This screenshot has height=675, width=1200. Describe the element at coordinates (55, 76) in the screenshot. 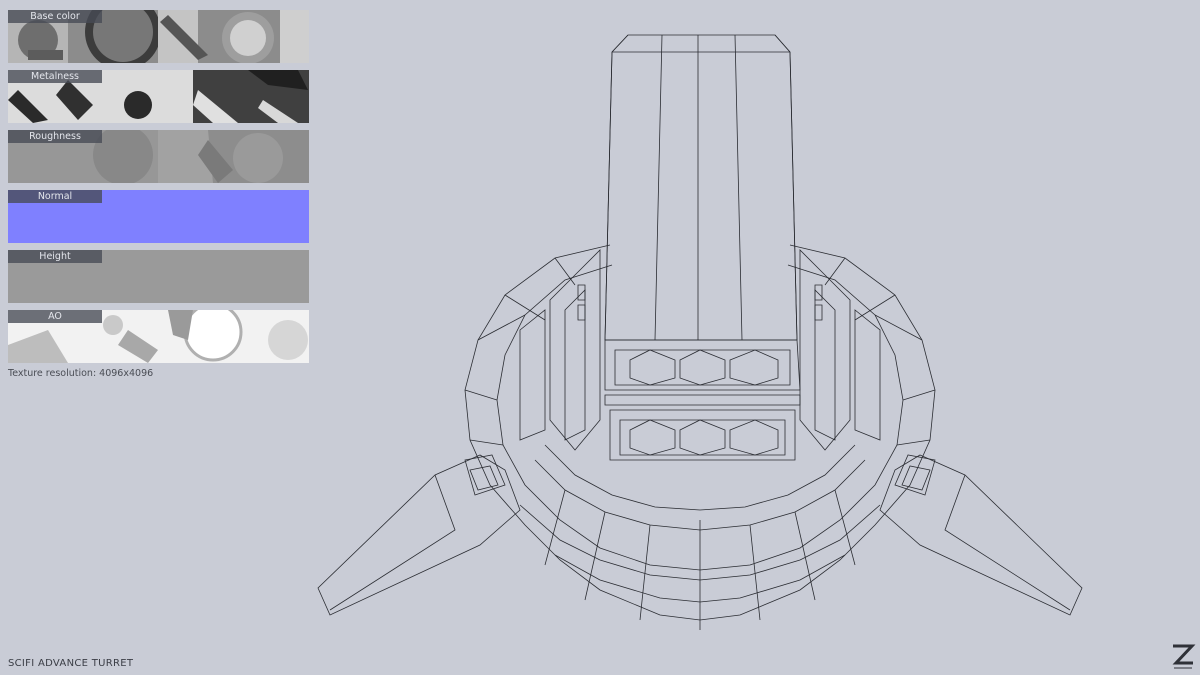

I see `texture-label: Metalness` at that location.